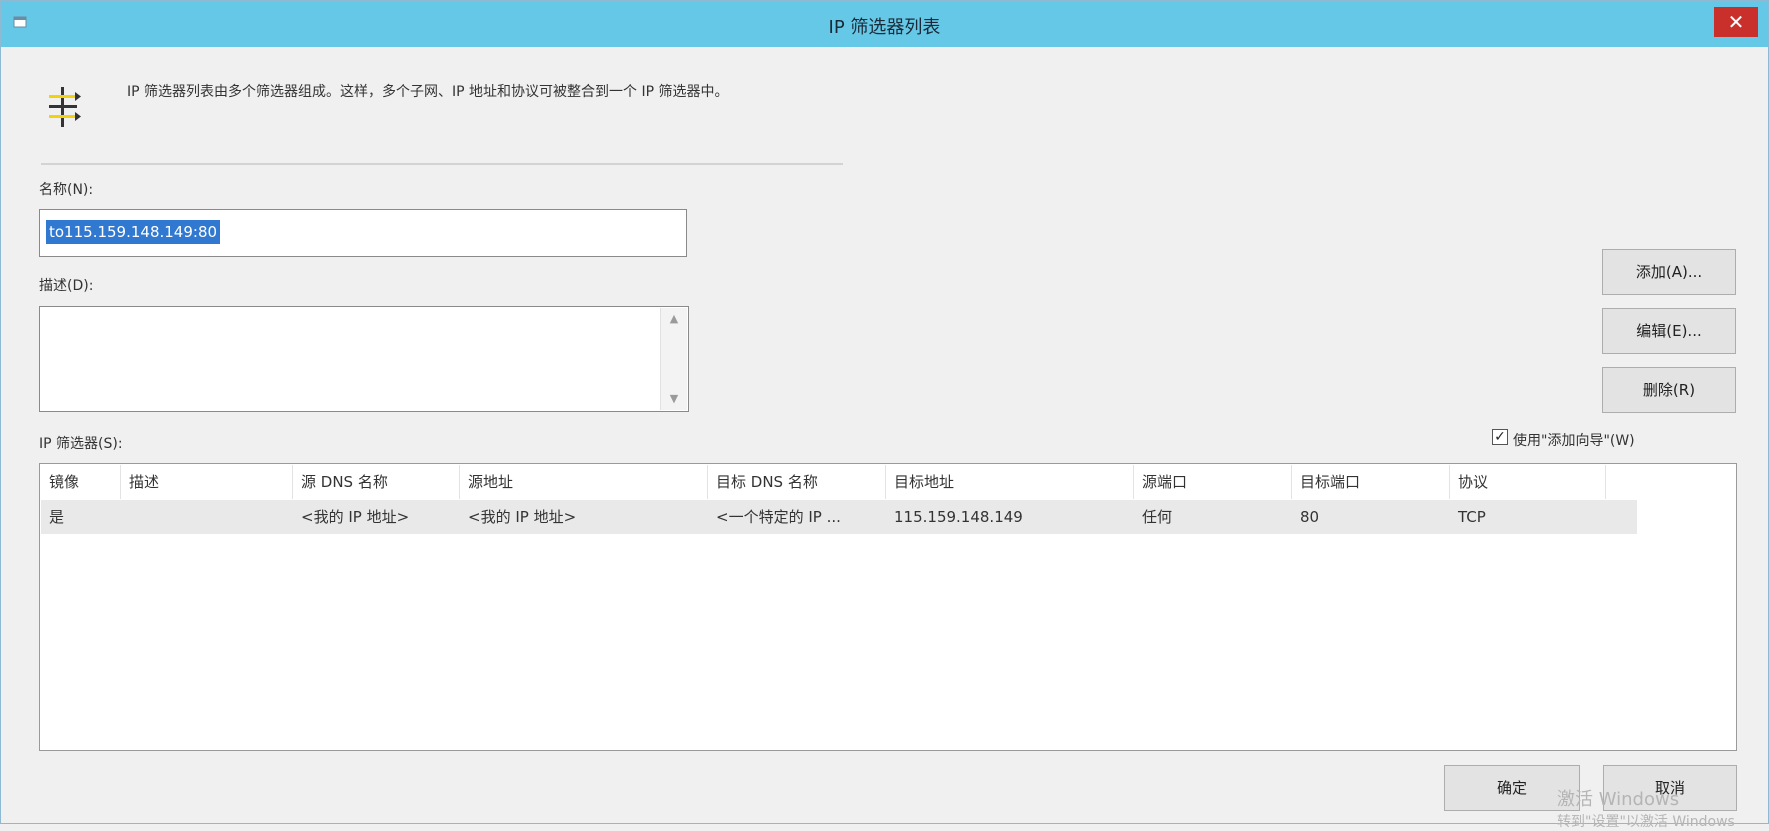  Describe the element at coordinates (797, 482) in the screenshot. I see `column-header: 目标 DNS 名称` at that location.